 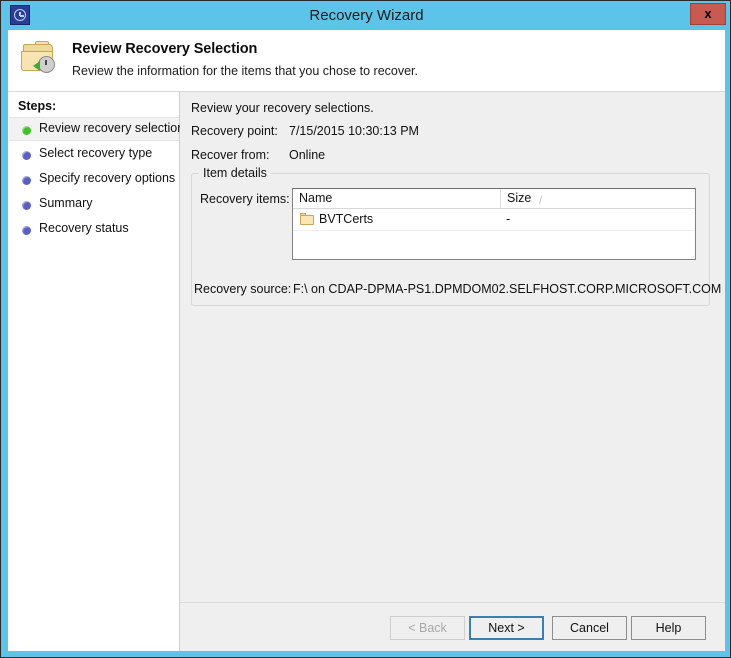 I want to click on recovery-items-listview: Name Size / BVTCerts -, so click(x=494, y=224).